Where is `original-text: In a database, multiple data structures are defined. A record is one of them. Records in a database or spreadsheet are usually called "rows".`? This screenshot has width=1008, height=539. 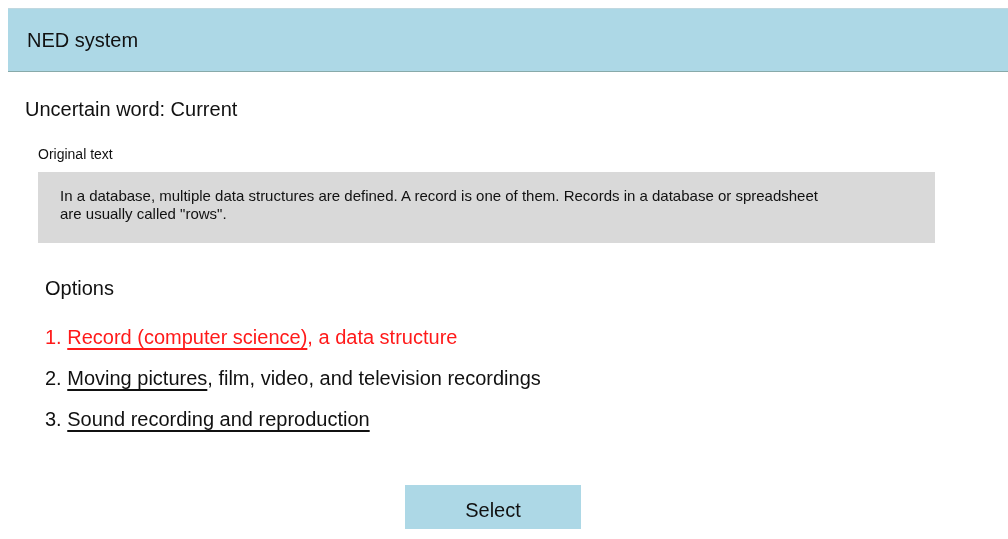
original-text: In a database, multiple data structures are defined. A record is one of them. Records in a database or spreadsheet are usually called "rows". is located at coordinates (439, 205).